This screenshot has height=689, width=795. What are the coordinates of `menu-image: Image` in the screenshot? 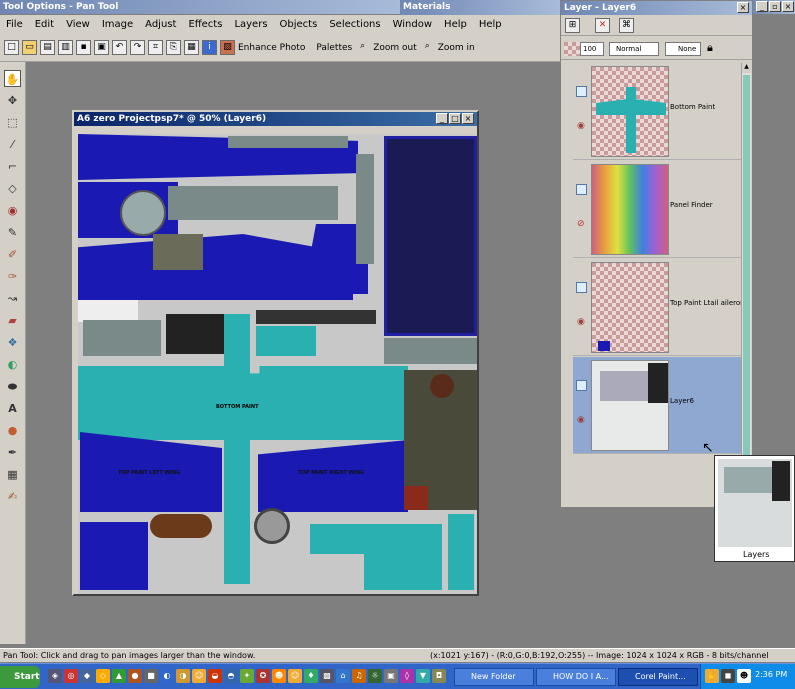 It's located at (117, 24).